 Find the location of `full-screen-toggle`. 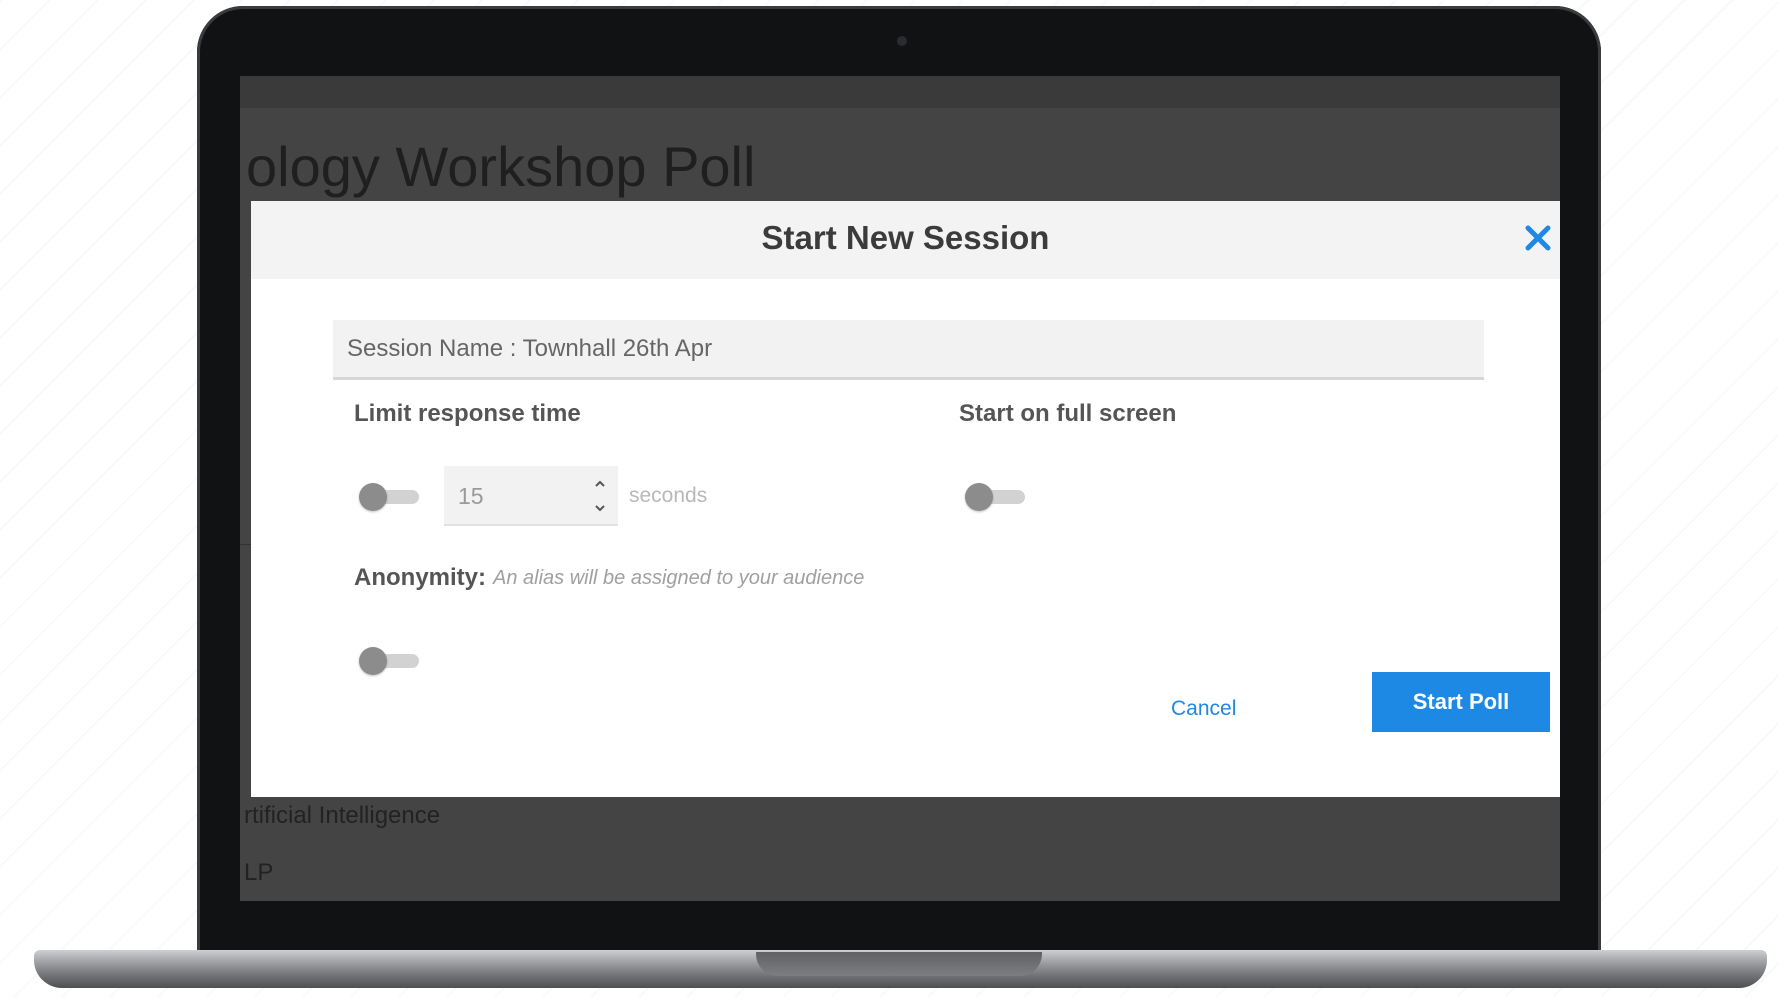

full-screen-toggle is located at coordinates (995, 497).